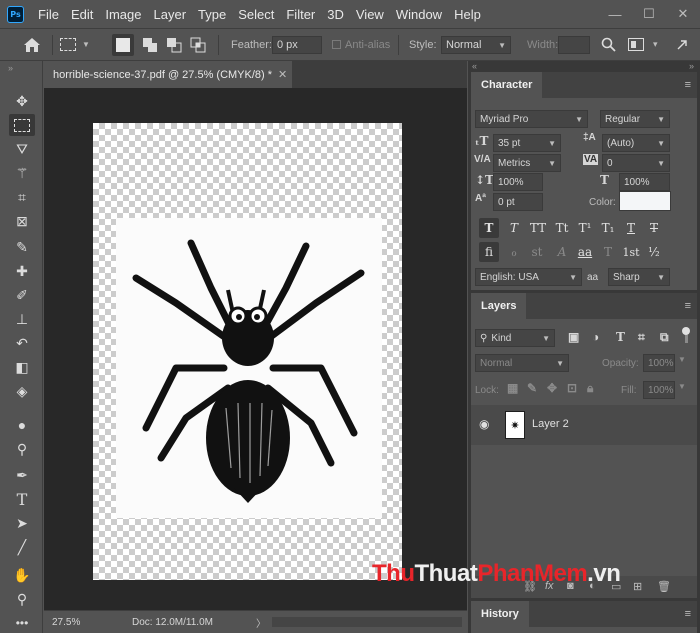  What do you see at coordinates (645, 201) in the screenshot?
I see `text-color-swatch` at bounding box center [645, 201].